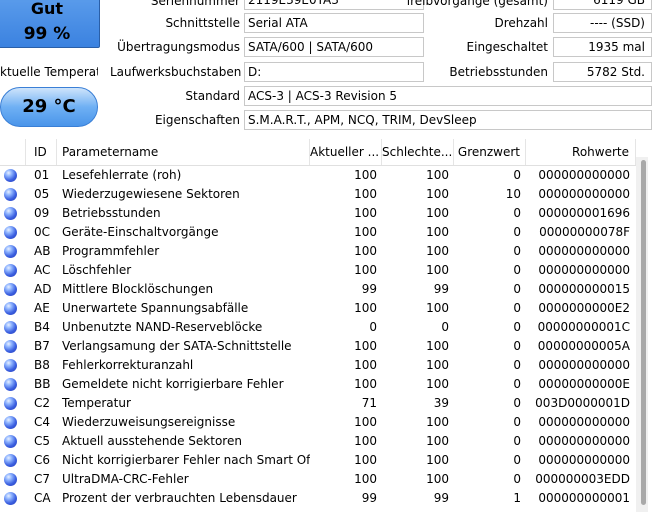 This screenshot has width=660, height=512. Describe the element at coordinates (373, 327) in the screenshot. I see `cell-current: 0` at that location.